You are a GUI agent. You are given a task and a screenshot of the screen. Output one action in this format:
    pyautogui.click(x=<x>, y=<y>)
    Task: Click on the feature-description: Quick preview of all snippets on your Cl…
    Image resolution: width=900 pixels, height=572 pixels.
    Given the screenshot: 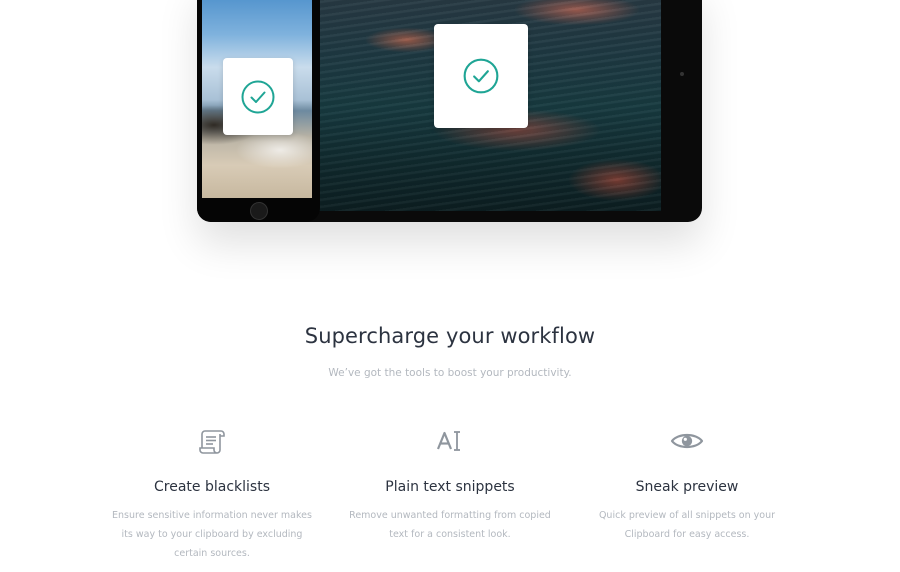 What is the action you would take?
    pyautogui.click(x=687, y=525)
    